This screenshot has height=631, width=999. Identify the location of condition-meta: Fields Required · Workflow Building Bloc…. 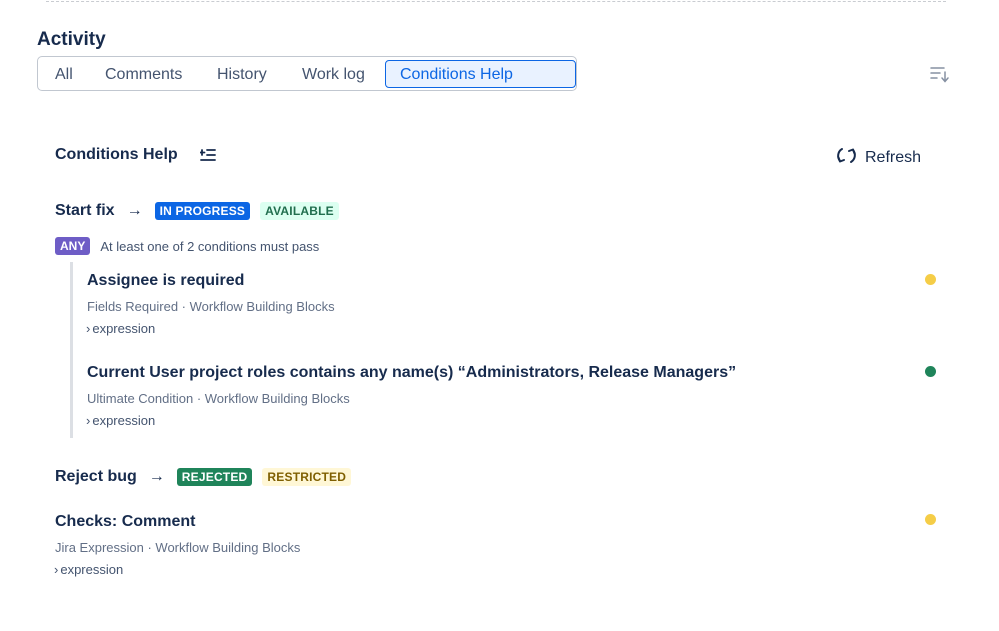
(211, 306).